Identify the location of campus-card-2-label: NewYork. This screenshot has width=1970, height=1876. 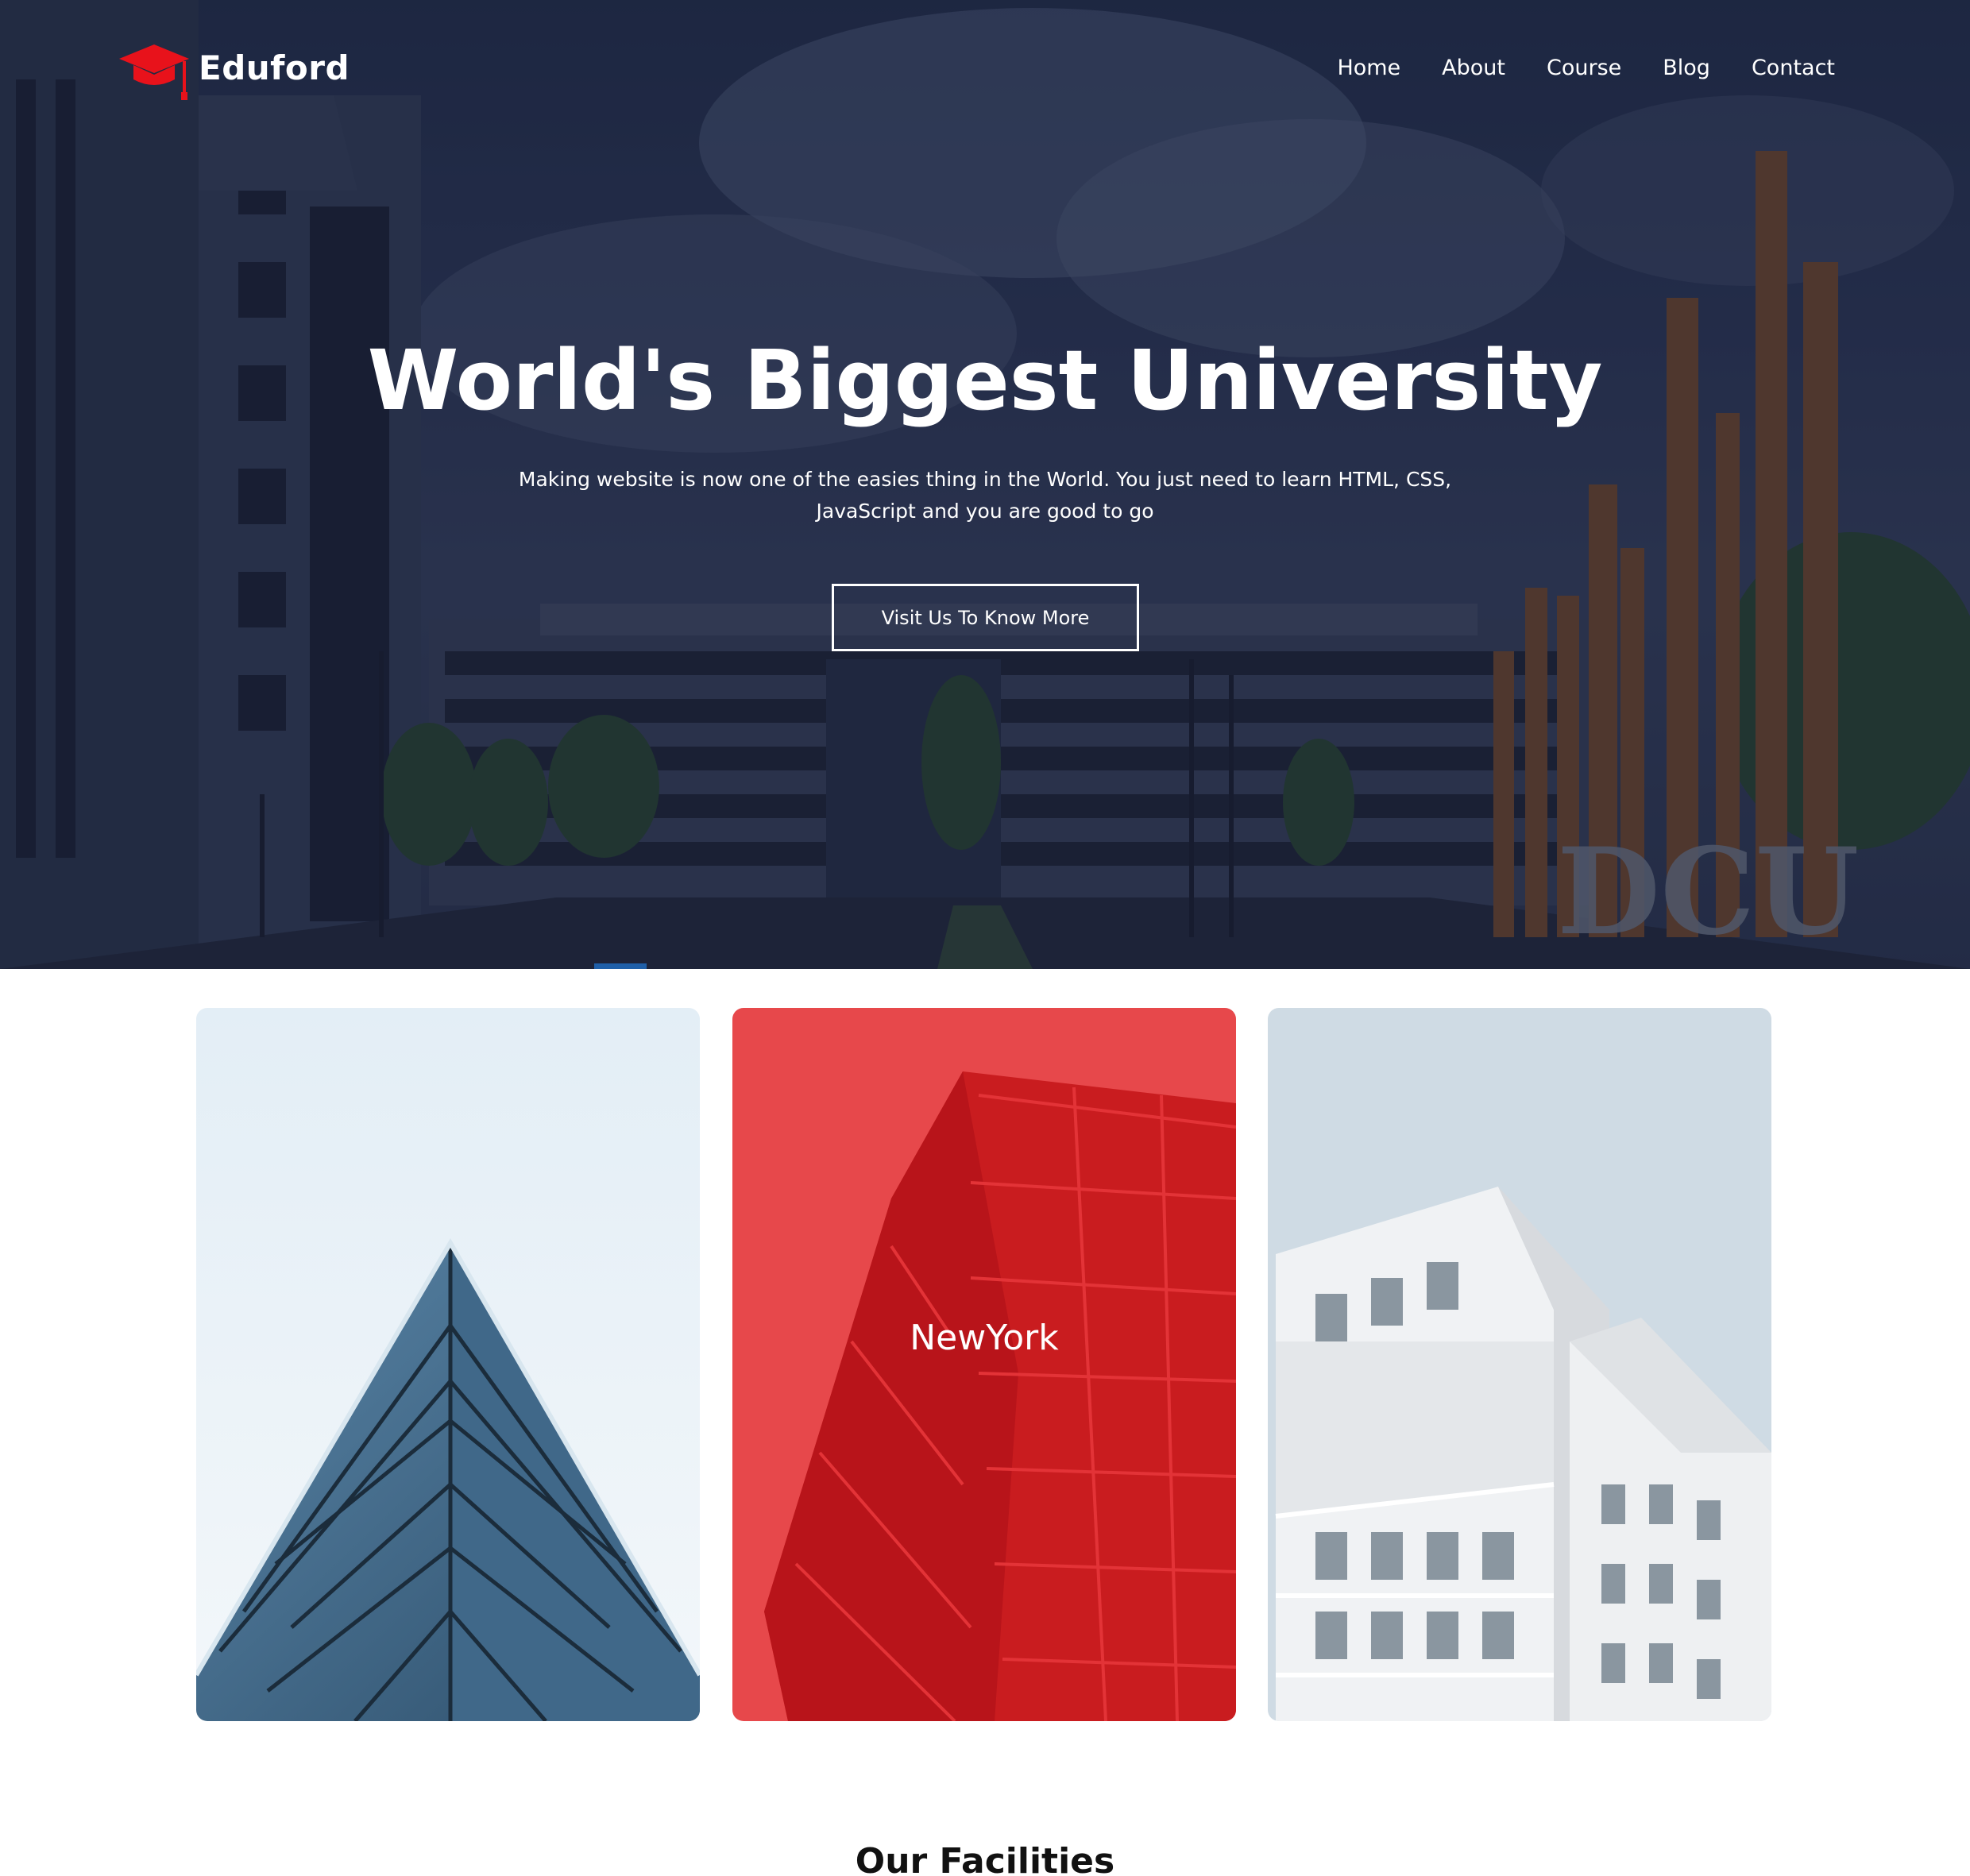
(984, 1338).